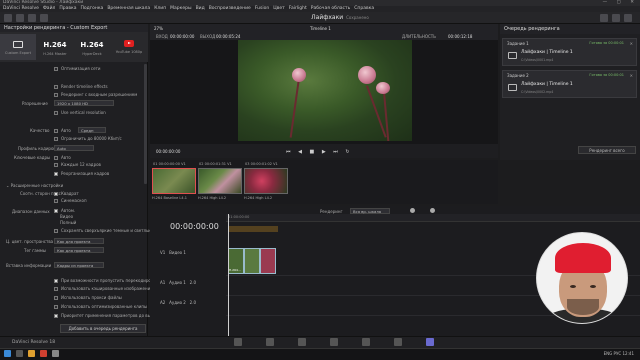  What do you see at coordinates (398, 342) in the screenshot?
I see `fairlight-page-icon` at bounding box center [398, 342].